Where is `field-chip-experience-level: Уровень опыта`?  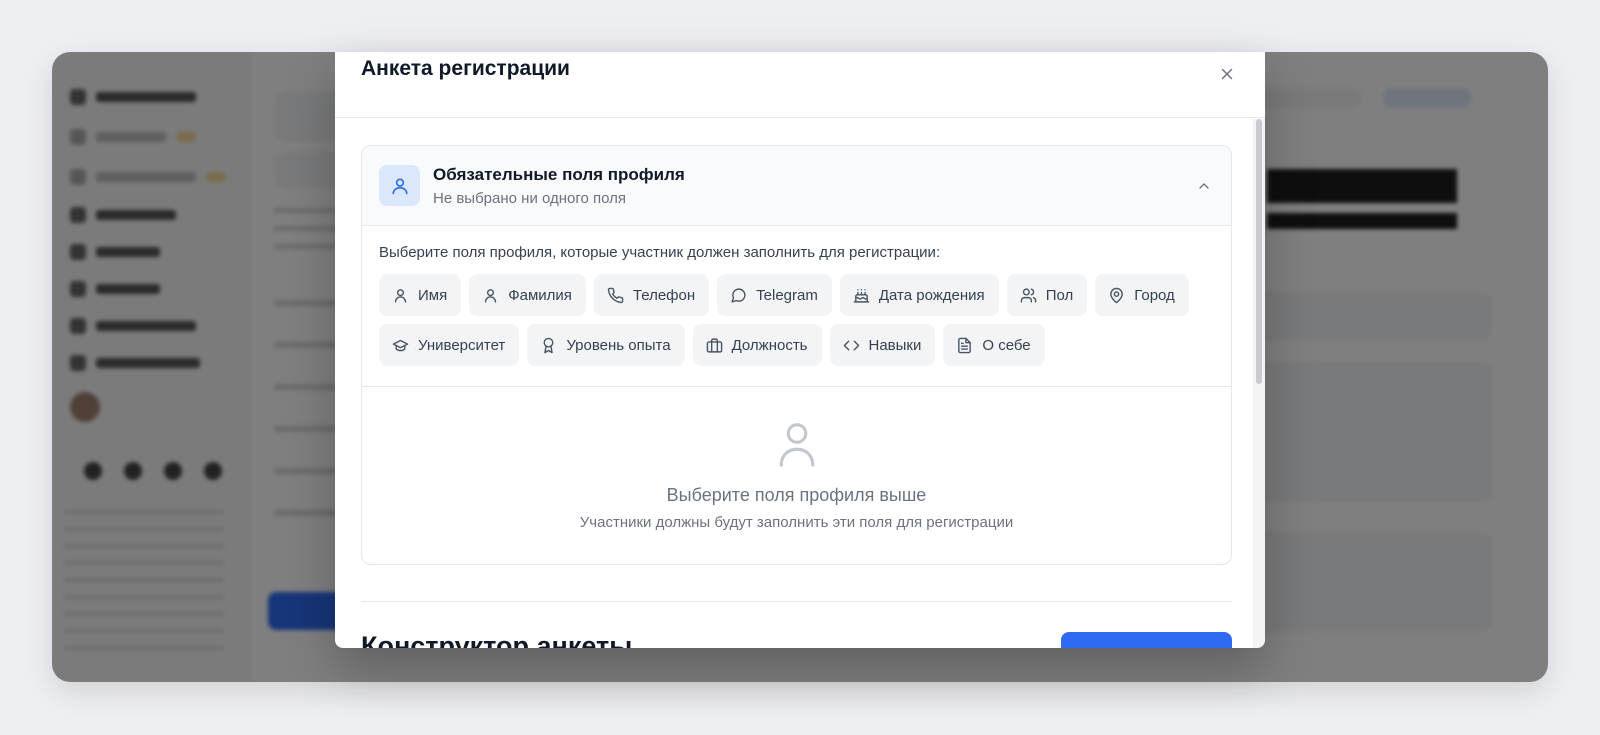
field-chip-experience-level: Уровень опыта is located at coordinates (606, 345).